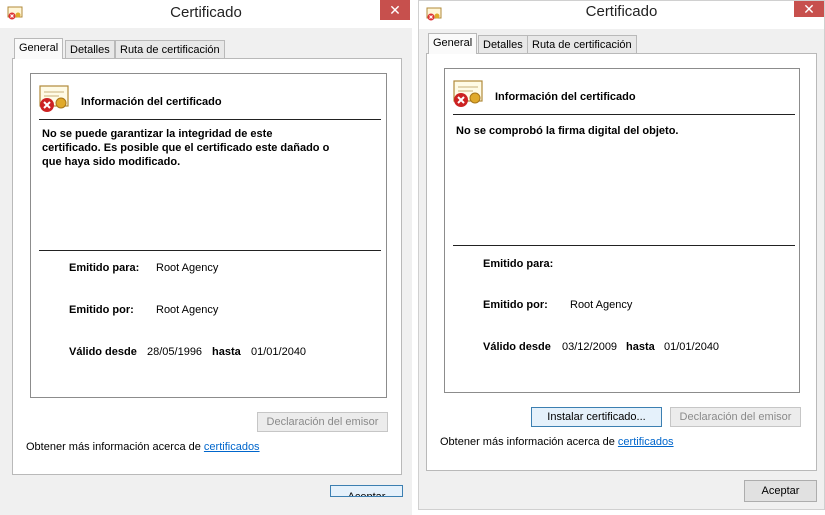 The width and height of the screenshot is (825, 515). What do you see at coordinates (111, 162) in the screenshot?
I see `message-line-3: que haya sido modificado.` at bounding box center [111, 162].